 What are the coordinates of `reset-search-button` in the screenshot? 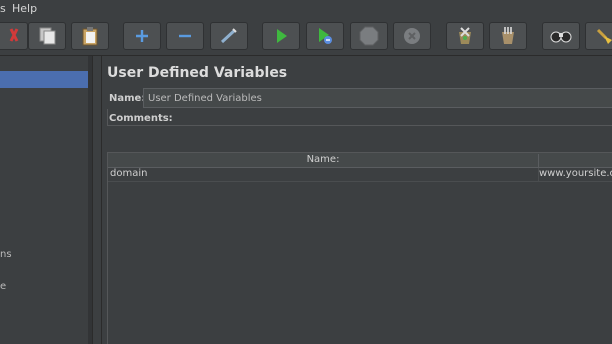 It's located at (598, 36).